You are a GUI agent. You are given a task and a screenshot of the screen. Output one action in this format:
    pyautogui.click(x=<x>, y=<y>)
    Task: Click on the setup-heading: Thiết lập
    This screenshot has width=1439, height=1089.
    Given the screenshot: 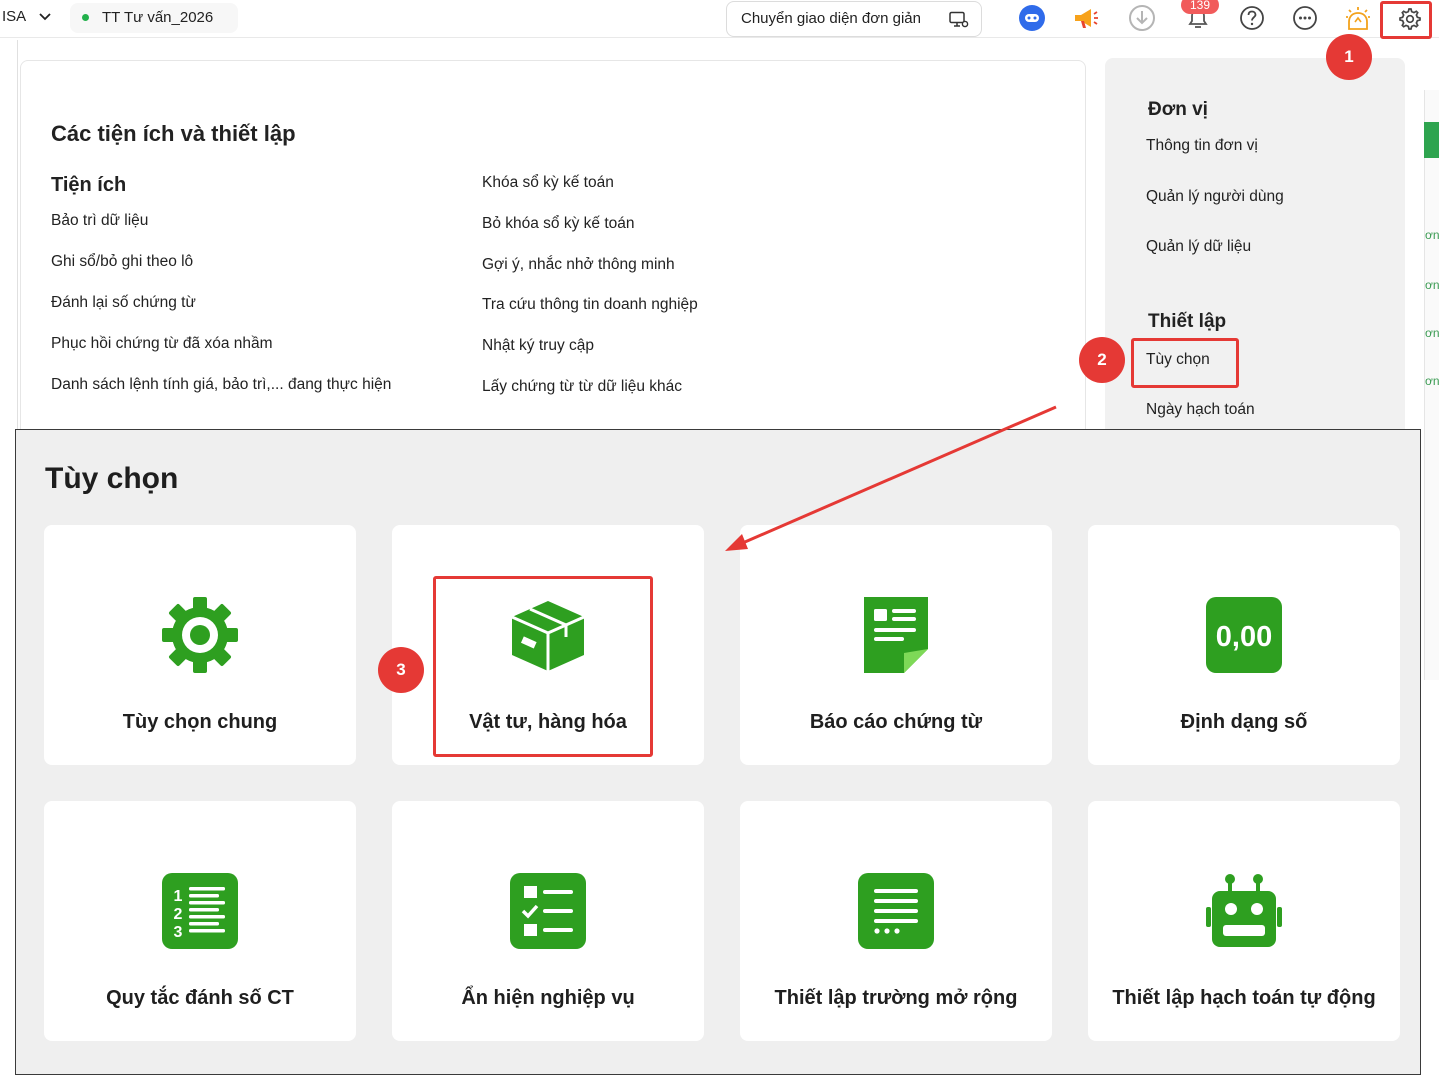 What is the action you would take?
    pyautogui.click(x=1187, y=321)
    